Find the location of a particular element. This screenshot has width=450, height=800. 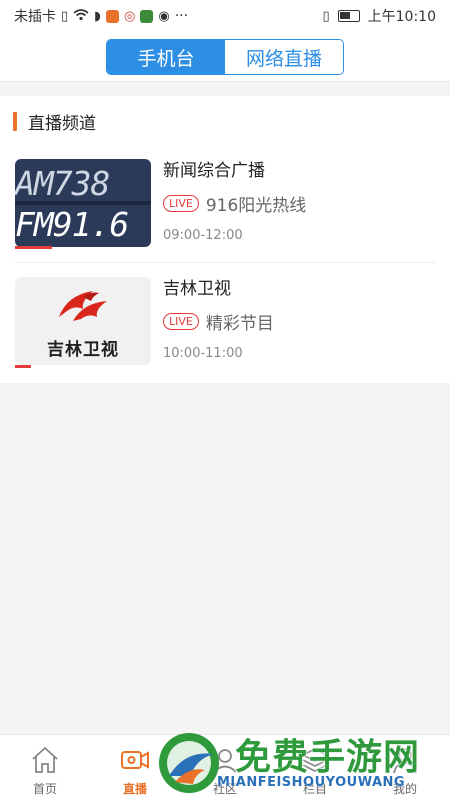

now-playing: LIVE 精彩节目 is located at coordinates (218, 321).